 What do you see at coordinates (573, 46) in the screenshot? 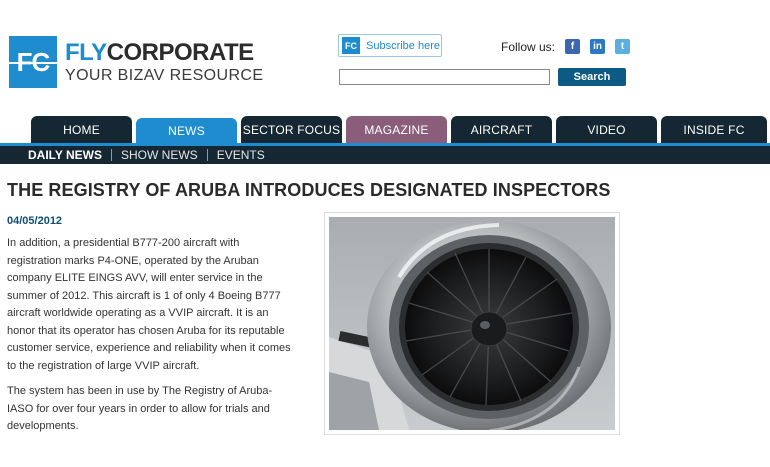
I see `facebook-icon: f` at bounding box center [573, 46].